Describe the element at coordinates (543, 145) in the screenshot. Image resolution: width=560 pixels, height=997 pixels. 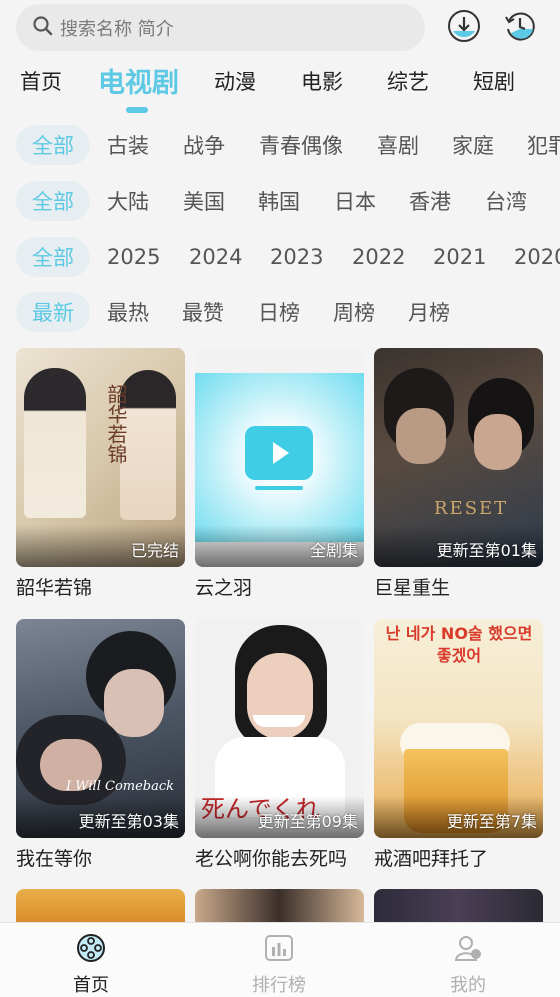
I see `genre-chip: 犯罪` at that location.